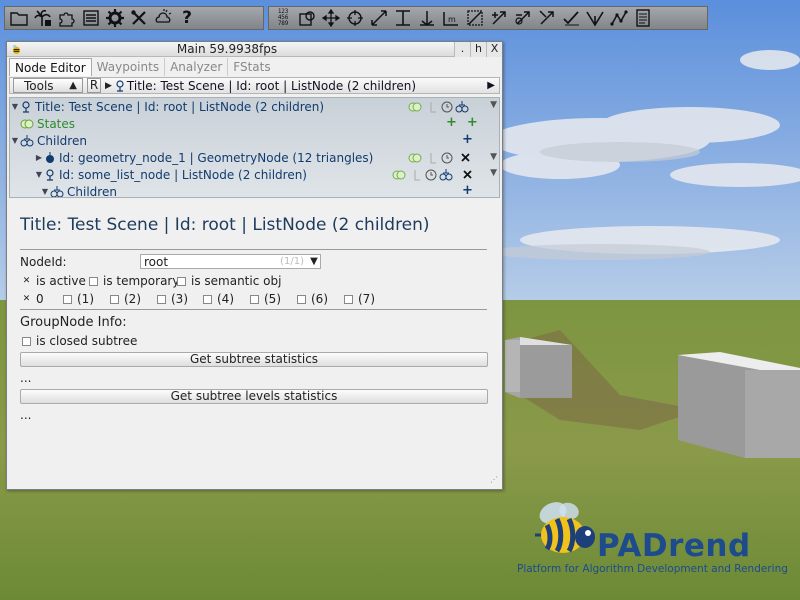  Describe the element at coordinates (272, 299) in the screenshot. I see `checkbox-label: (5)` at that location.